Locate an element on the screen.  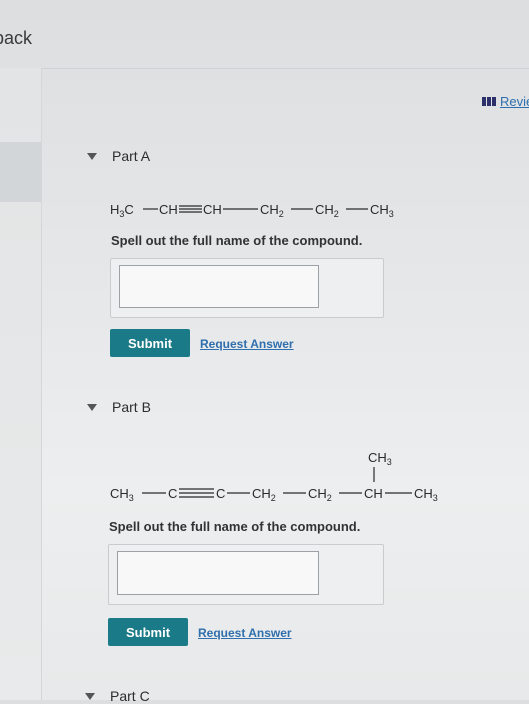
part-a-submit-button: Submit is located at coordinates (150, 343).